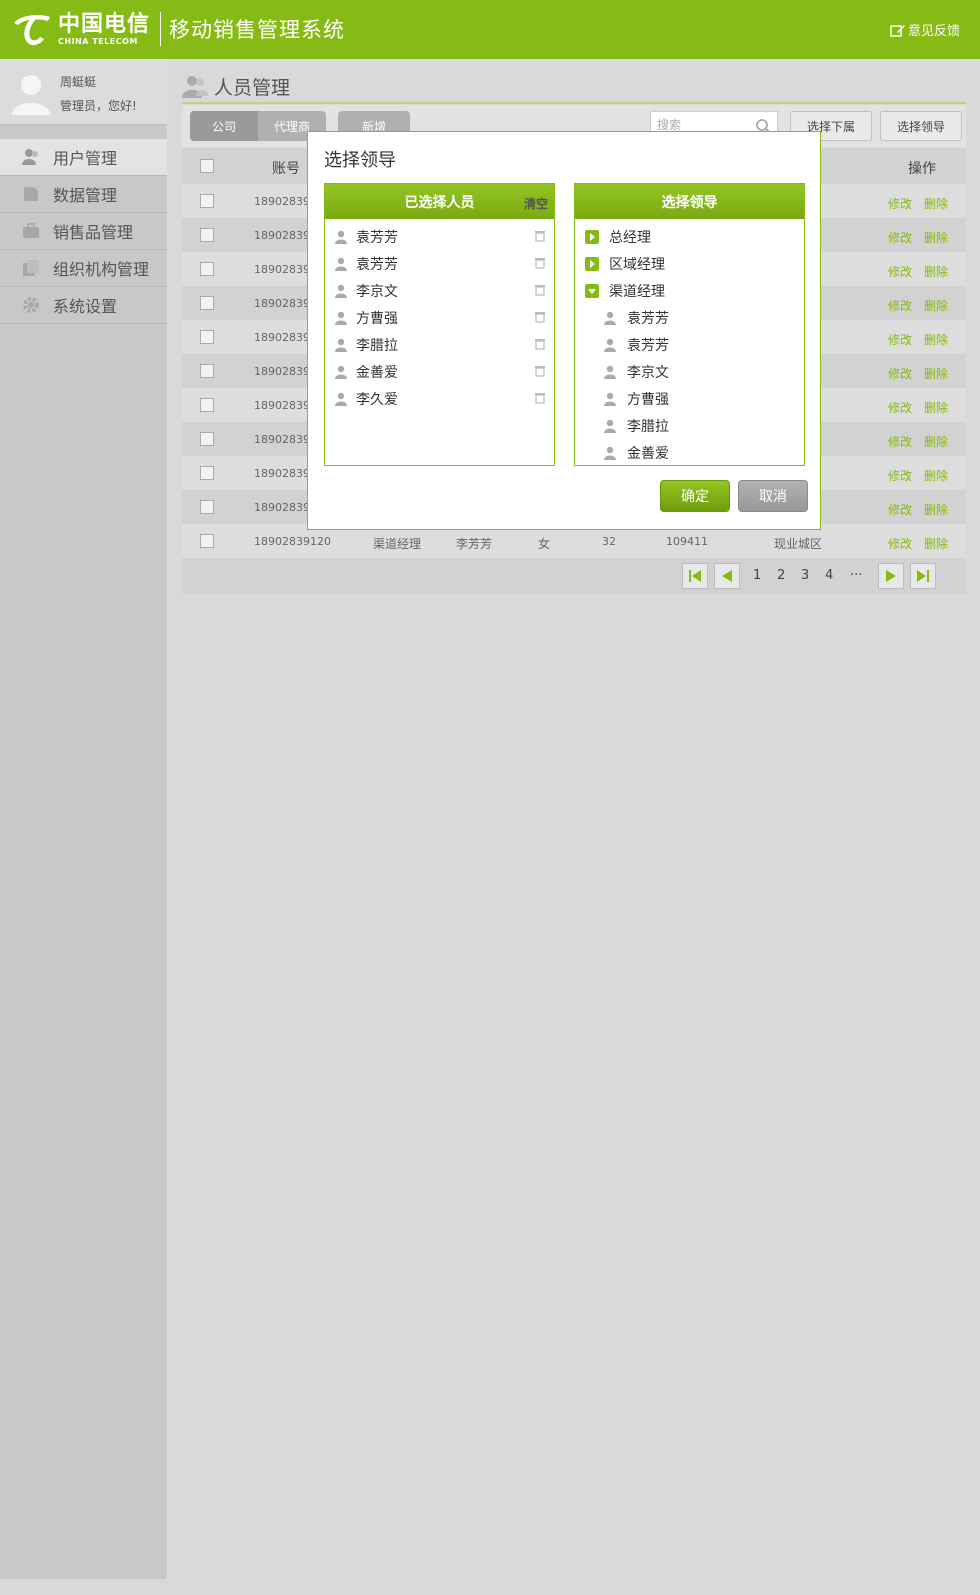  I want to click on next-page-icon, so click(891, 576).